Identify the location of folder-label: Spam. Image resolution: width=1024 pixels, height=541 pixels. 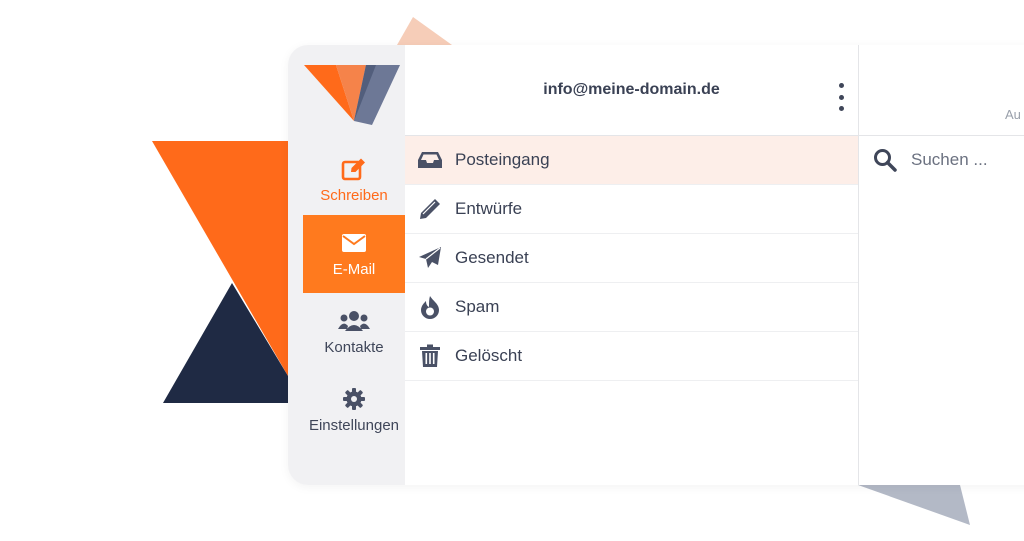
(477, 306).